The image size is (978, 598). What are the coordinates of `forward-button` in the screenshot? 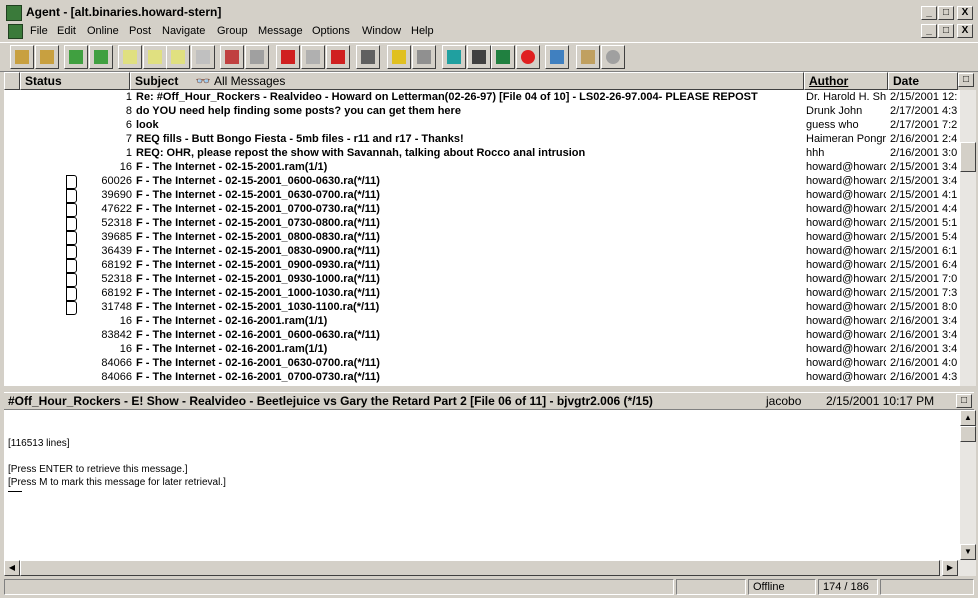 It's located at (203, 57).